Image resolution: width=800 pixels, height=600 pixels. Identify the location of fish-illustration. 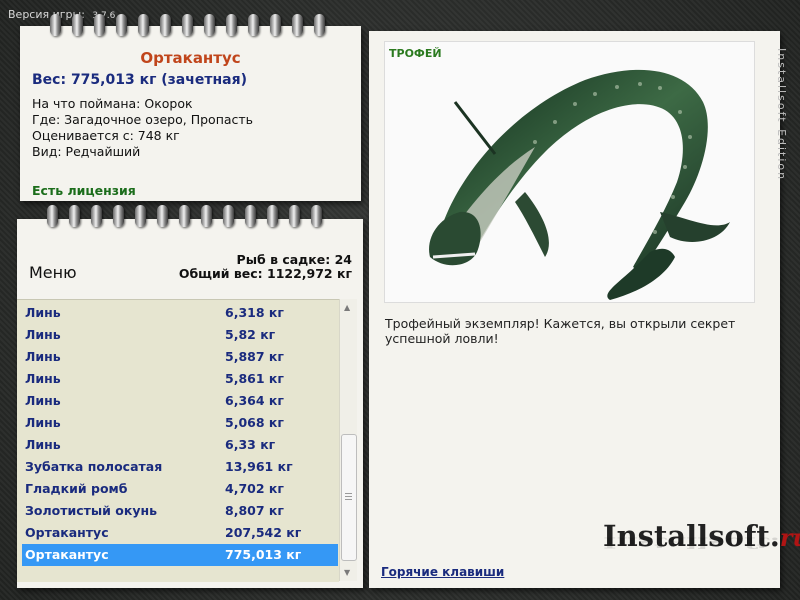
(579, 184).